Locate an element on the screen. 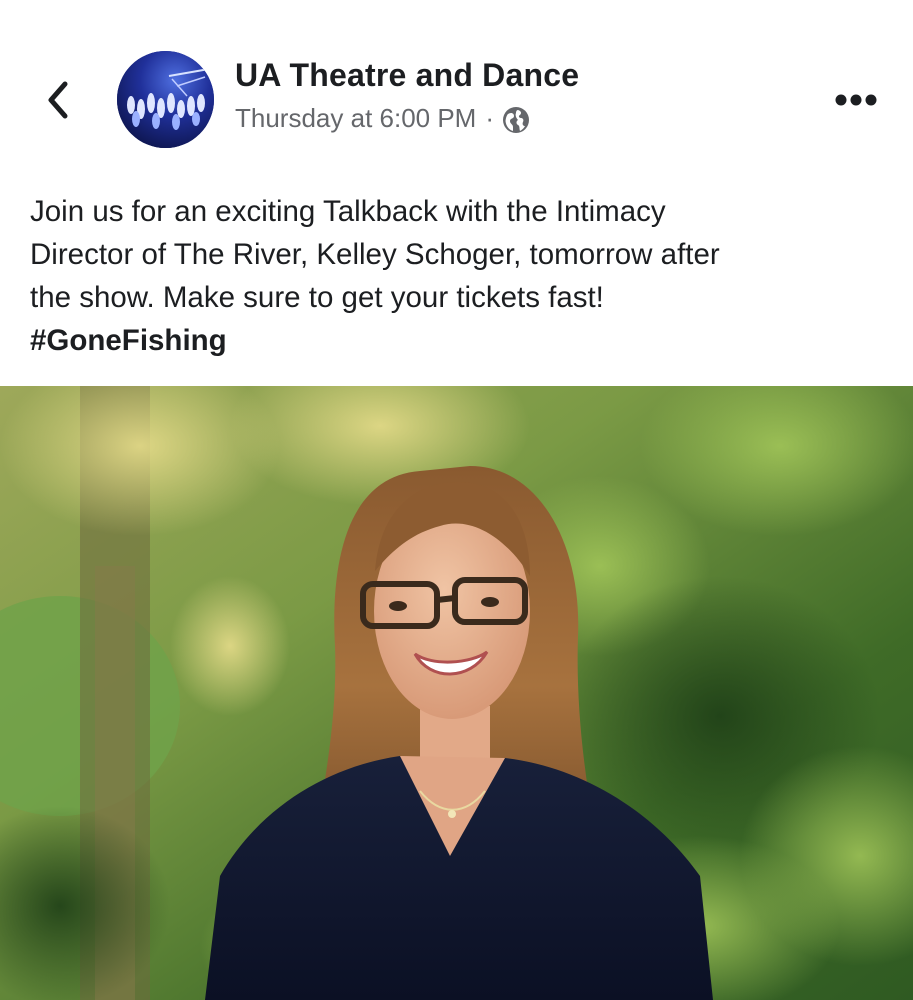 The width and height of the screenshot is (913, 1000). globe-icon is located at coordinates (516, 120).